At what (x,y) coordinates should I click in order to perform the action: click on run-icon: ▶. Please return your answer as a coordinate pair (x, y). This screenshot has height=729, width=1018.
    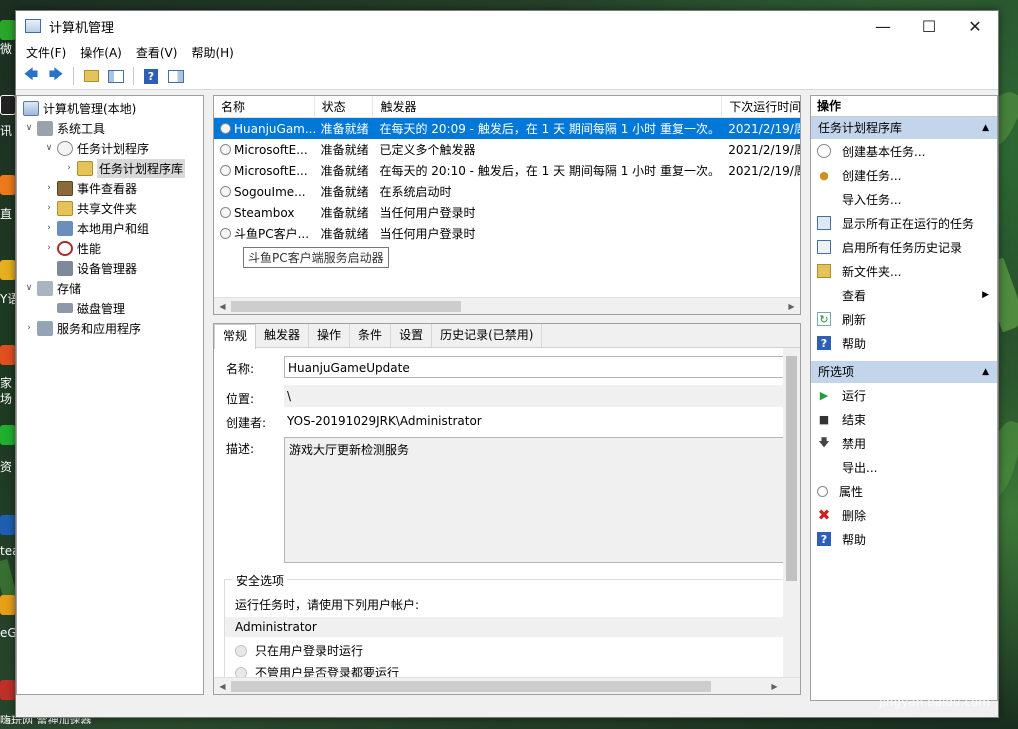
    Looking at the image, I should click on (824, 395).